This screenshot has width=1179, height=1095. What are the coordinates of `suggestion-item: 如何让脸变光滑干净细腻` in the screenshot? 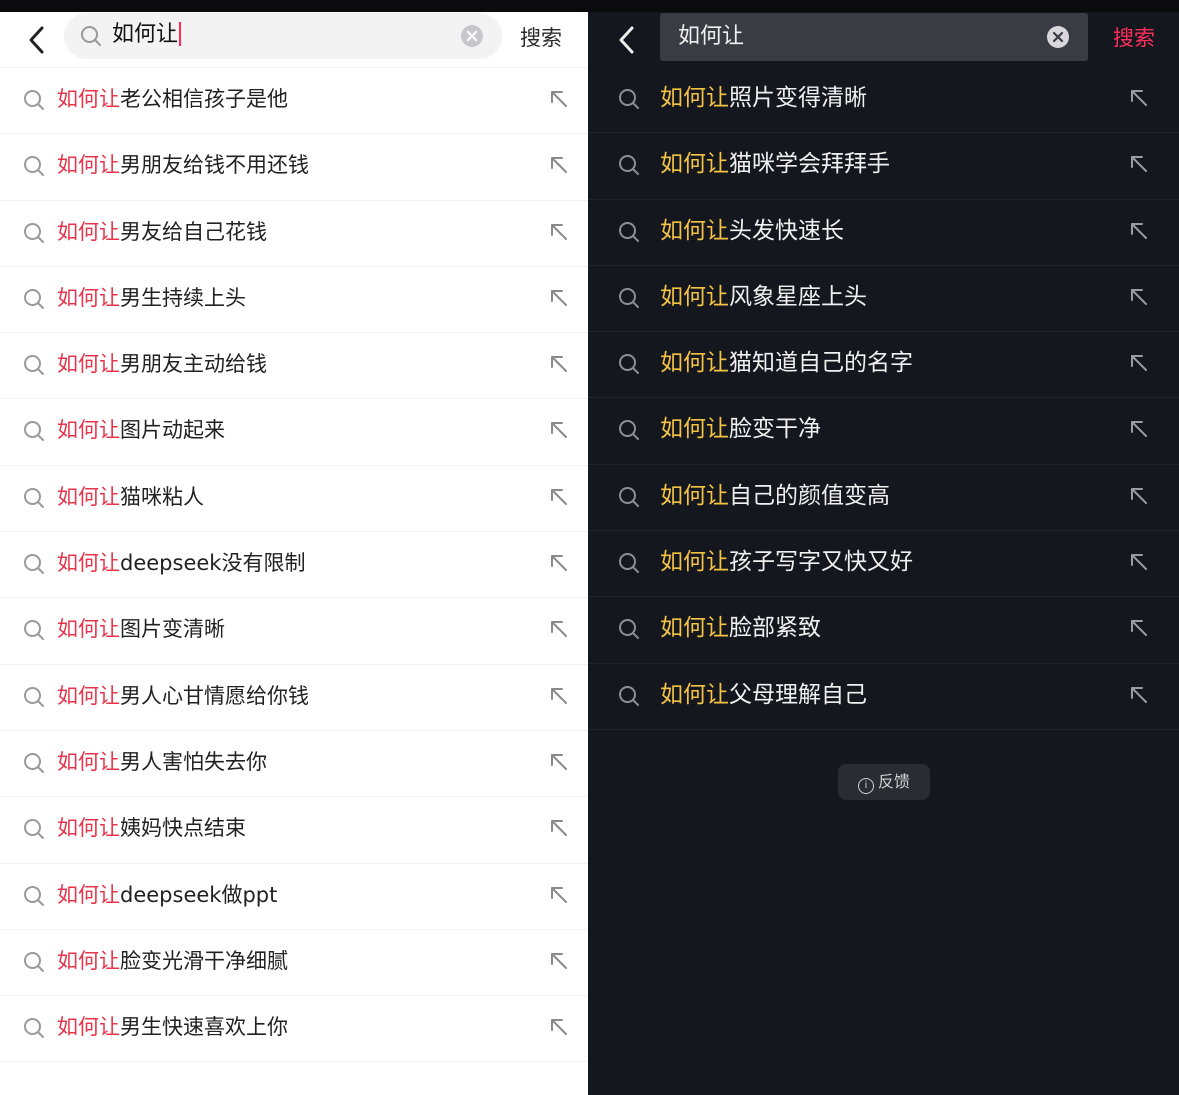 It's located at (294, 963).